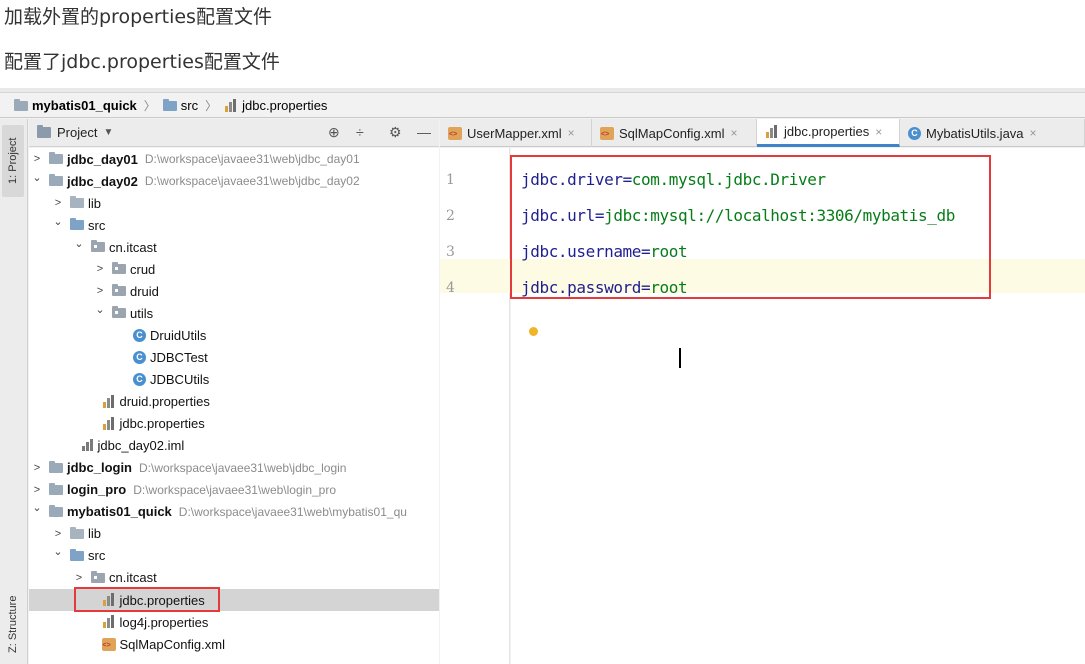 The width and height of the screenshot is (1085, 664). I want to click on tree-item: jdbc.properties, so click(234, 424).